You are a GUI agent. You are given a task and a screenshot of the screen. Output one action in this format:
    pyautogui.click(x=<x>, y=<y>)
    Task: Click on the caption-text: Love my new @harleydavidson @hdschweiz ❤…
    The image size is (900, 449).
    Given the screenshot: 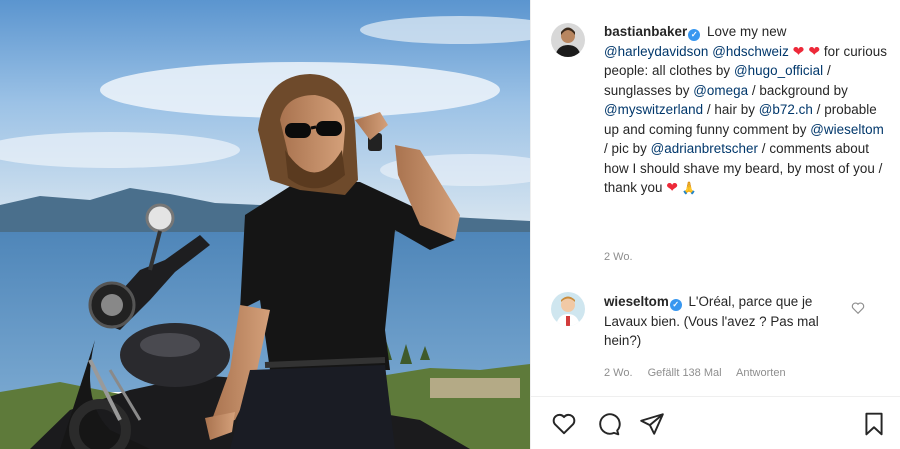 What is the action you would take?
    pyautogui.click(x=745, y=109)
    